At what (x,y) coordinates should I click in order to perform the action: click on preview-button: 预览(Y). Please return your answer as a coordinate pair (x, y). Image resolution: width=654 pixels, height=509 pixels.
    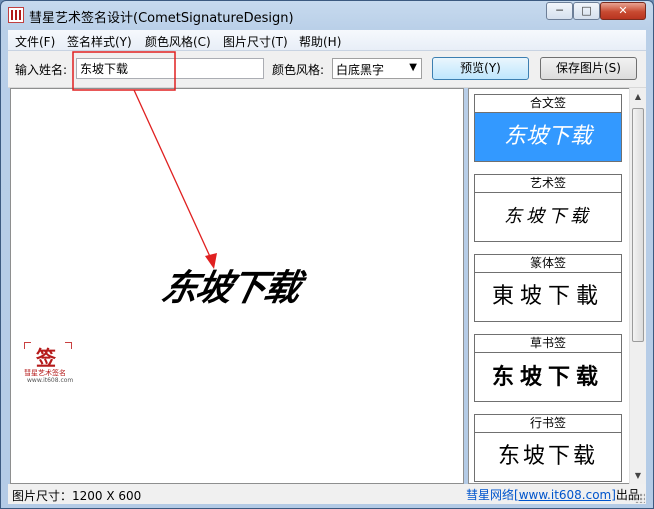
    Looking at the image, I should click on (480, 68).